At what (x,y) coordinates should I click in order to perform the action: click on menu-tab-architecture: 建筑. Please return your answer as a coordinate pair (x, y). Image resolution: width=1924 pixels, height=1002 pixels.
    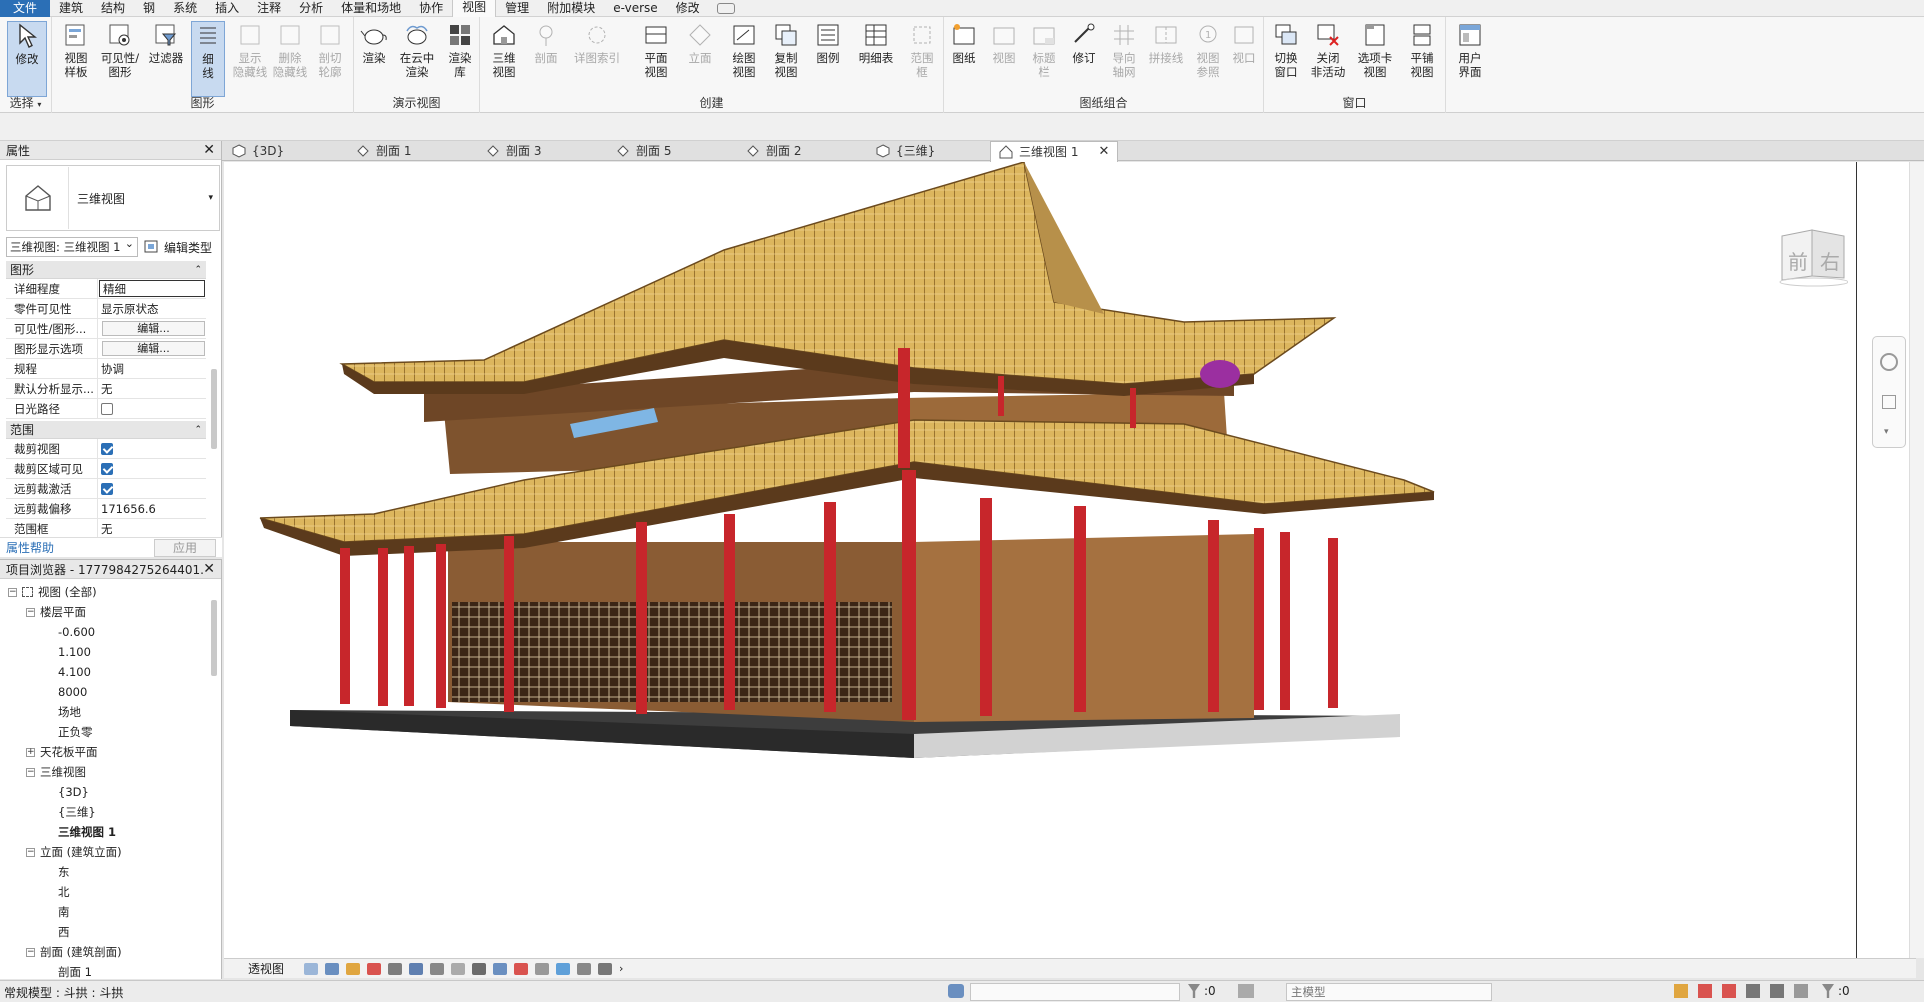
    Looking at the image, I should click on (71, 8).